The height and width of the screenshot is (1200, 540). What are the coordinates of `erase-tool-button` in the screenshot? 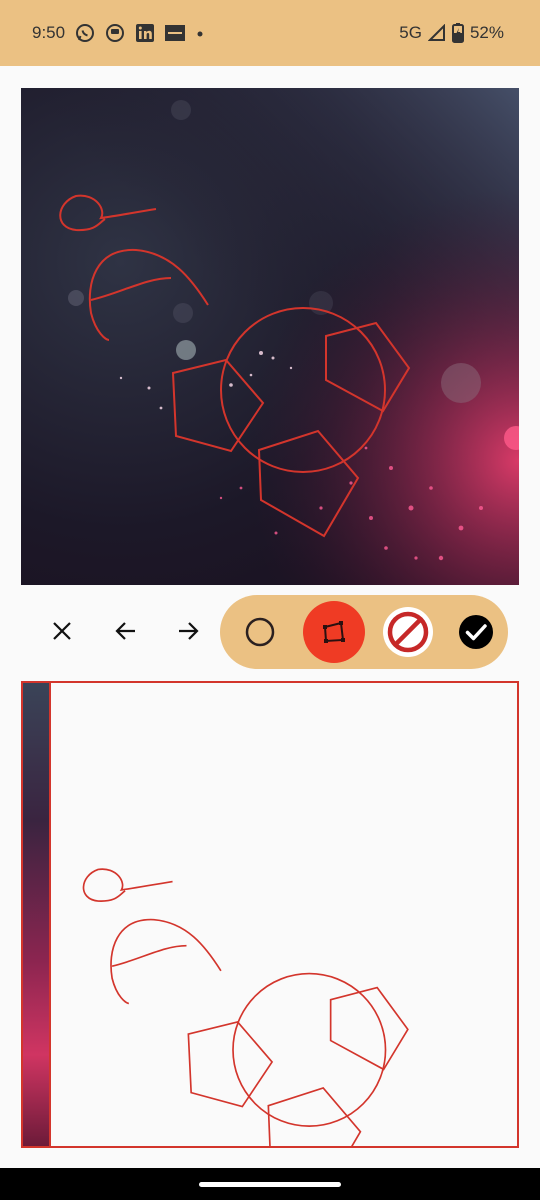 It's located at (408, 632).